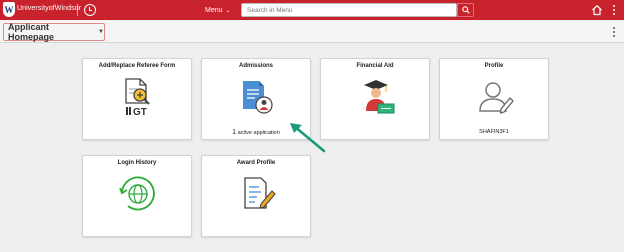 Image resolution: width=624 pixels, height=252 pixels. Describe the element at coordinates (494, 66) in the screenshot. I see `tile-title: Profile` at that location.